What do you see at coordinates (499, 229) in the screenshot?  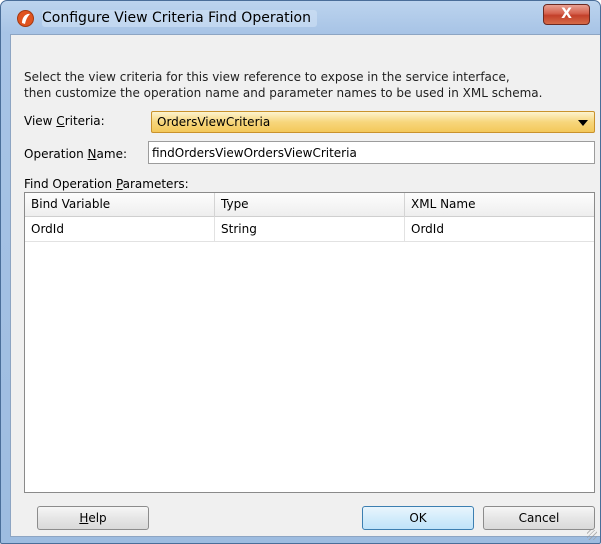 I see `cell-xml-name: OrdId` at bounding box center [499, 229].